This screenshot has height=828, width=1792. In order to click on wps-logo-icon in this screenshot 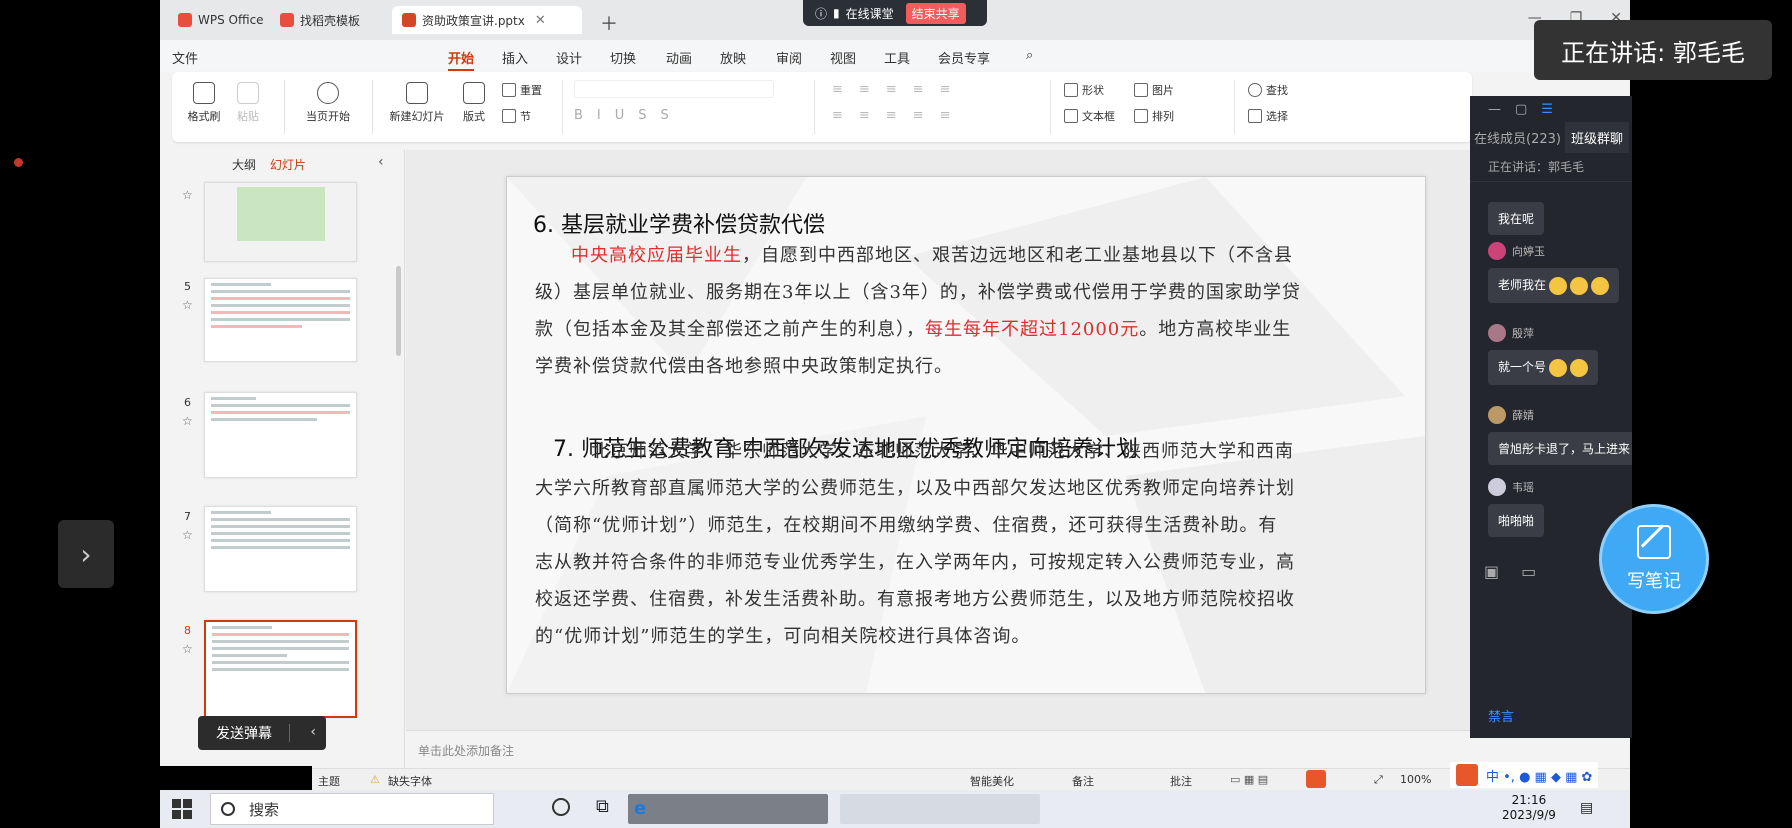, I will do `click(185, 20)`.